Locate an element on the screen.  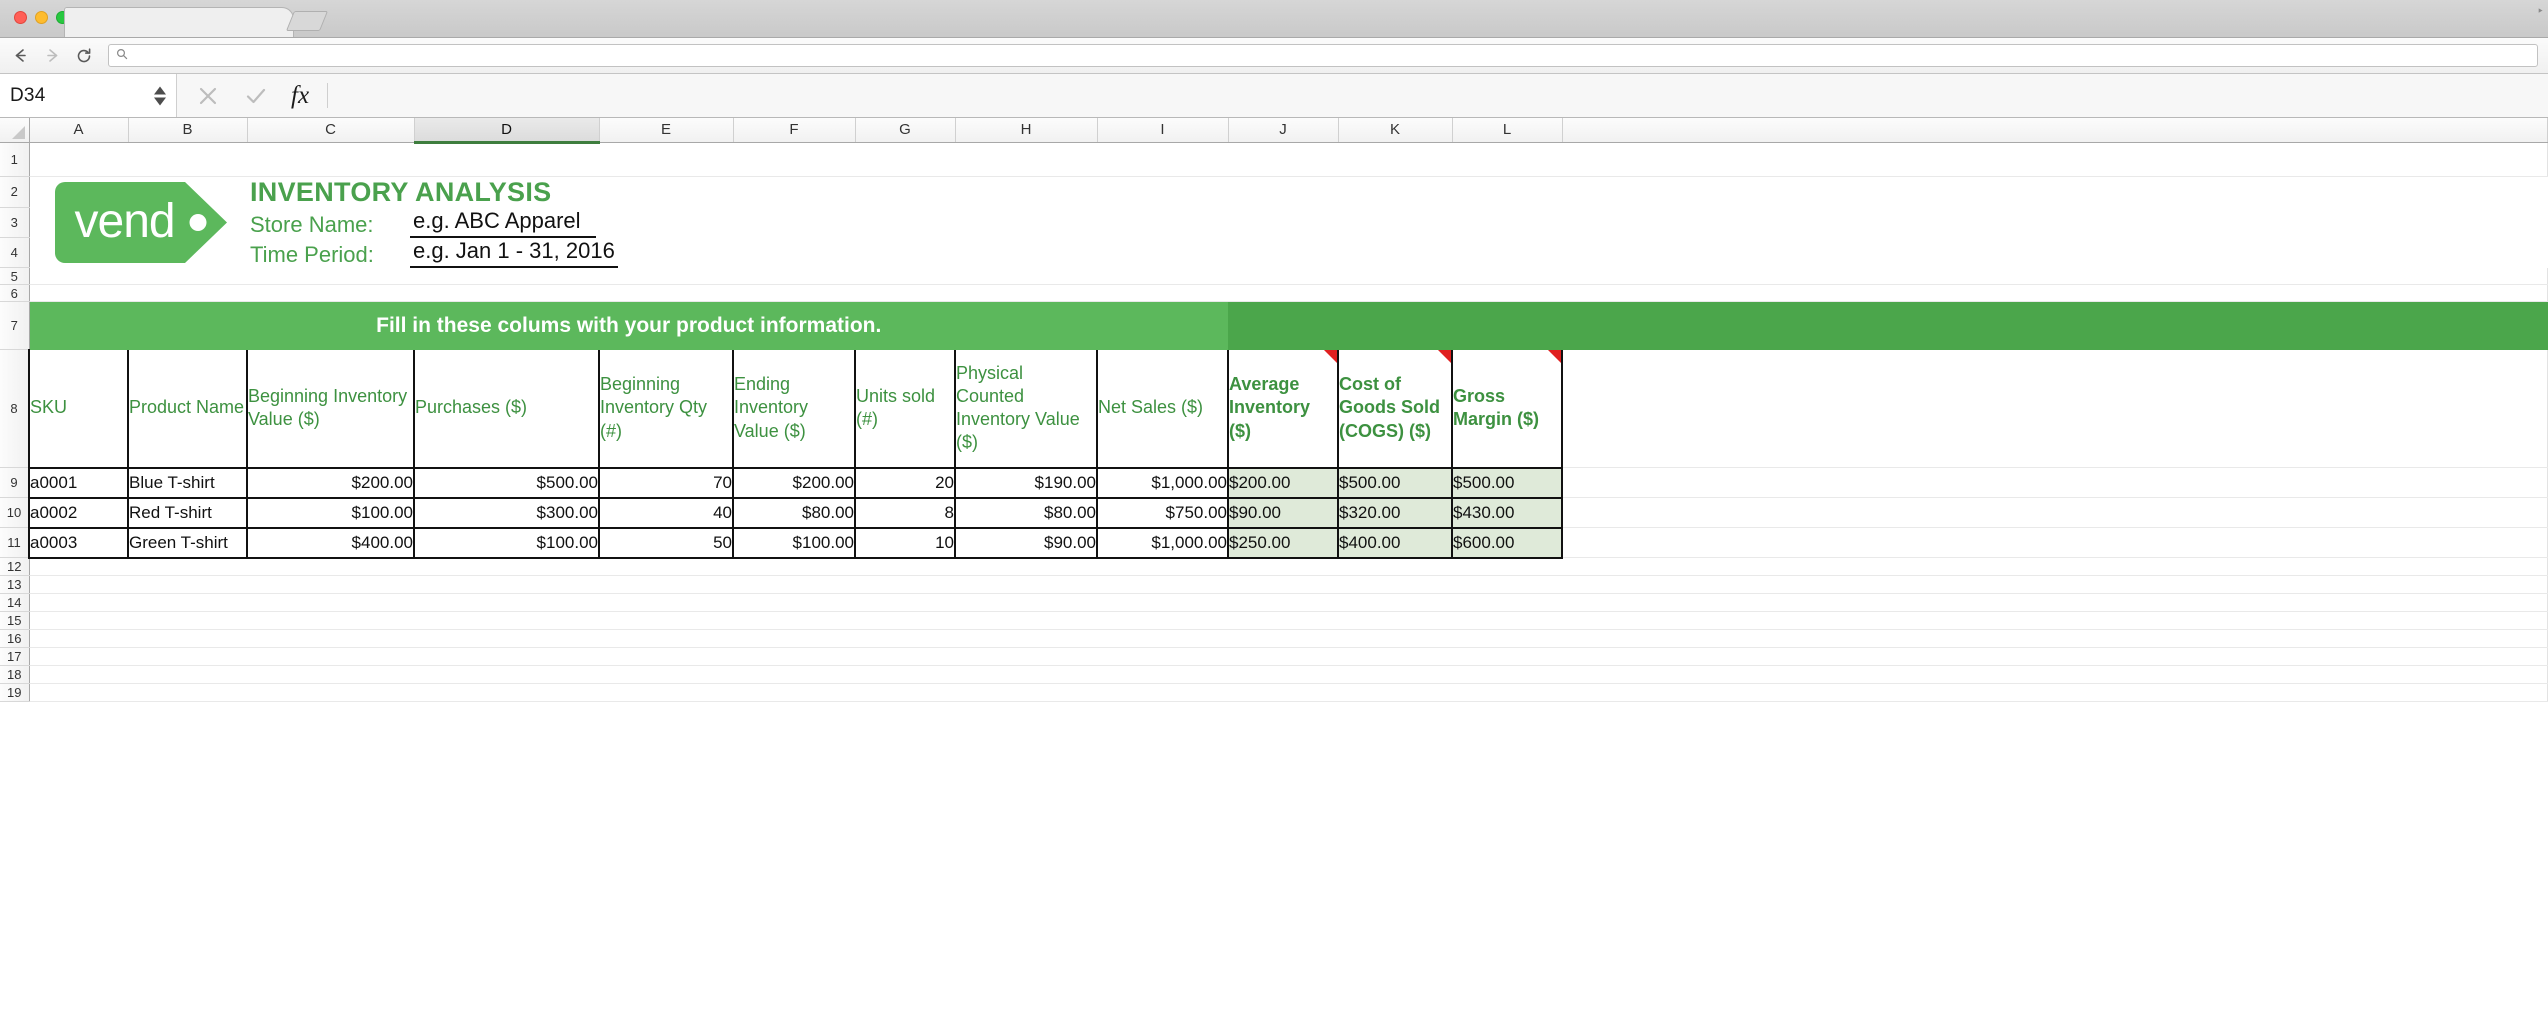
address-bar is located at coordinates (1323, 55).